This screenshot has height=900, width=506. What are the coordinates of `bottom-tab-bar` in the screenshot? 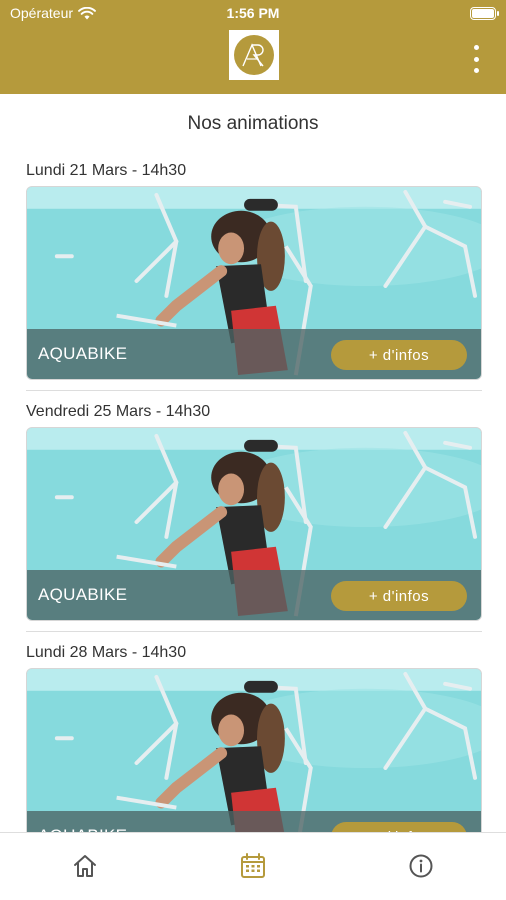 It's located at (253, 866).